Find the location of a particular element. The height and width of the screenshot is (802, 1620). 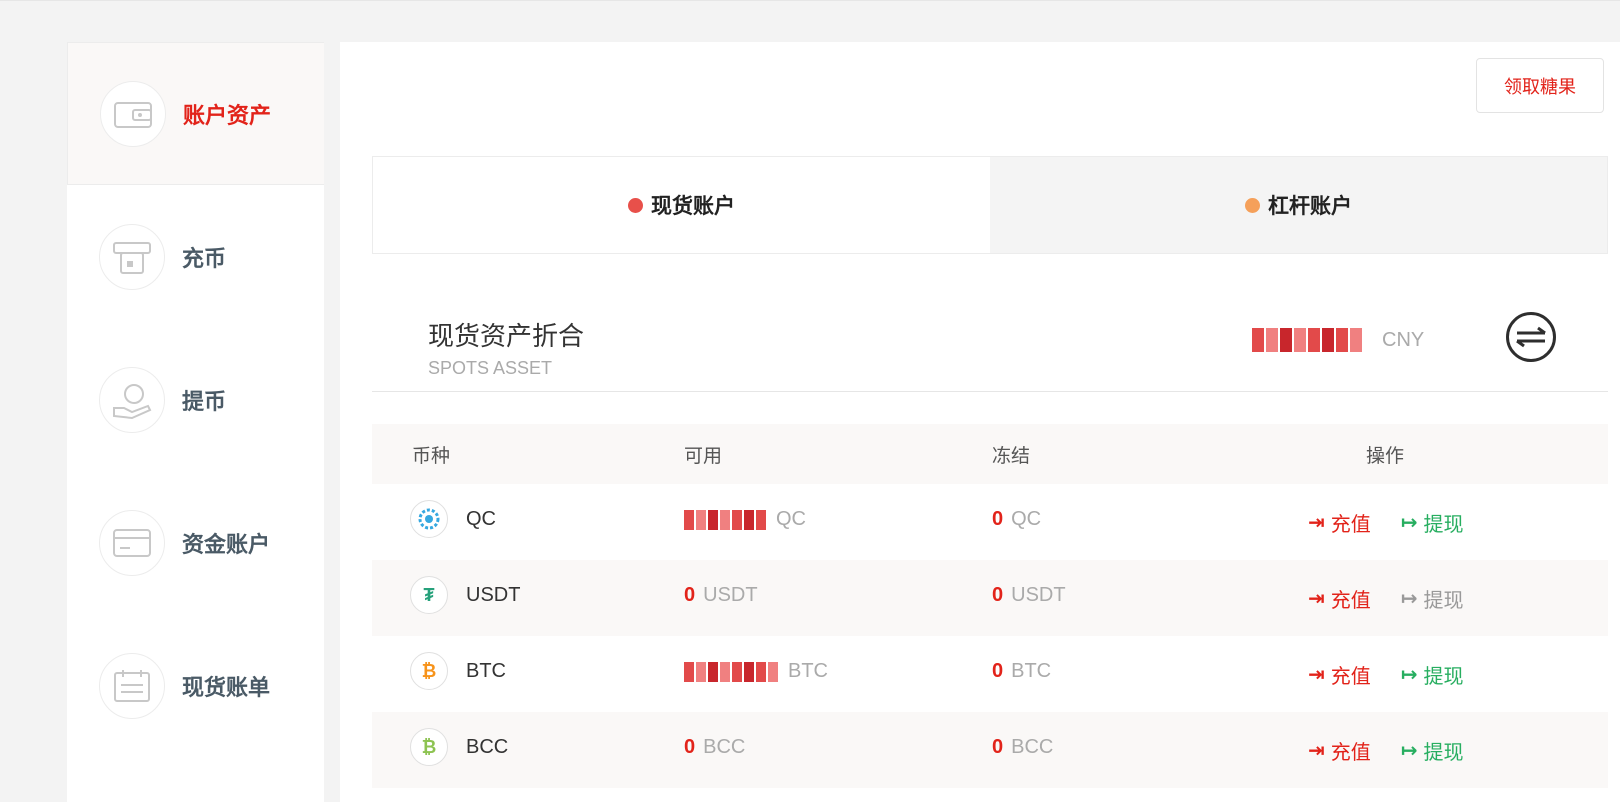

bcc-coin-icon: ₿ is located at coordinates (429, 747).